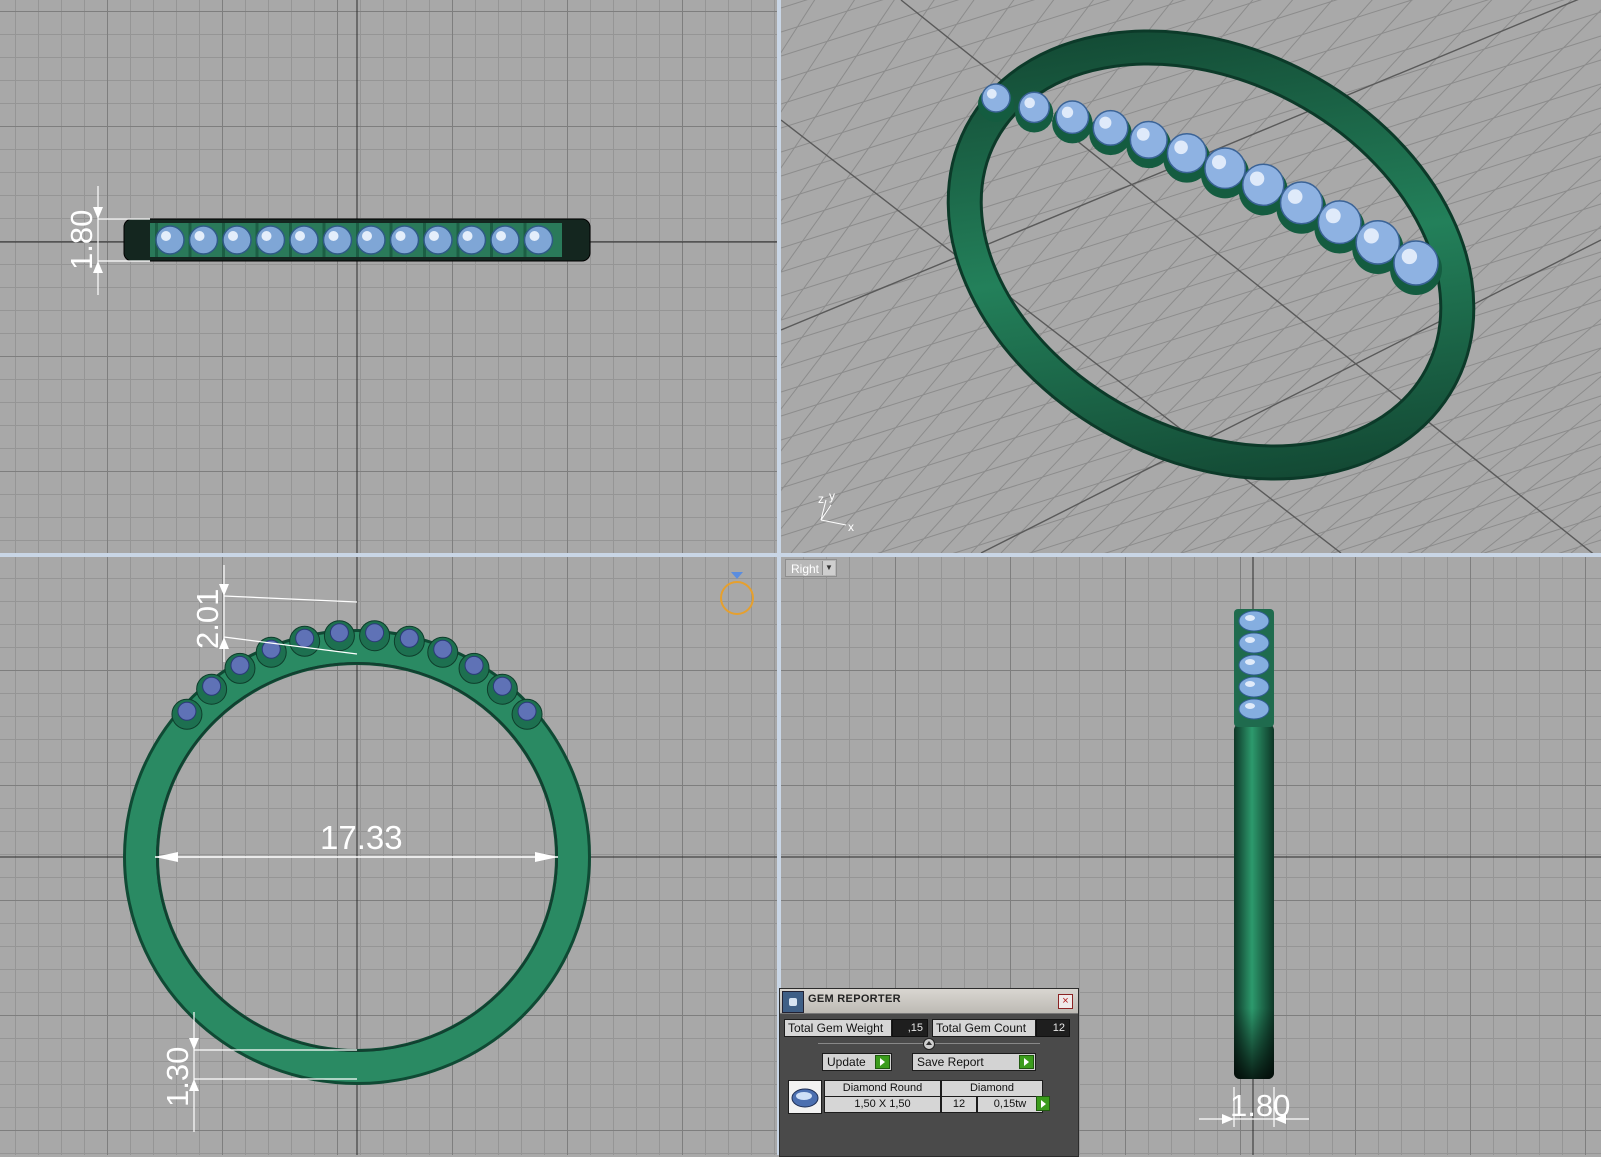  Describe the element at coordinates (854, 999) in the screenshot. I see `gem-reporter-title: GEM REPORTER` at that location.